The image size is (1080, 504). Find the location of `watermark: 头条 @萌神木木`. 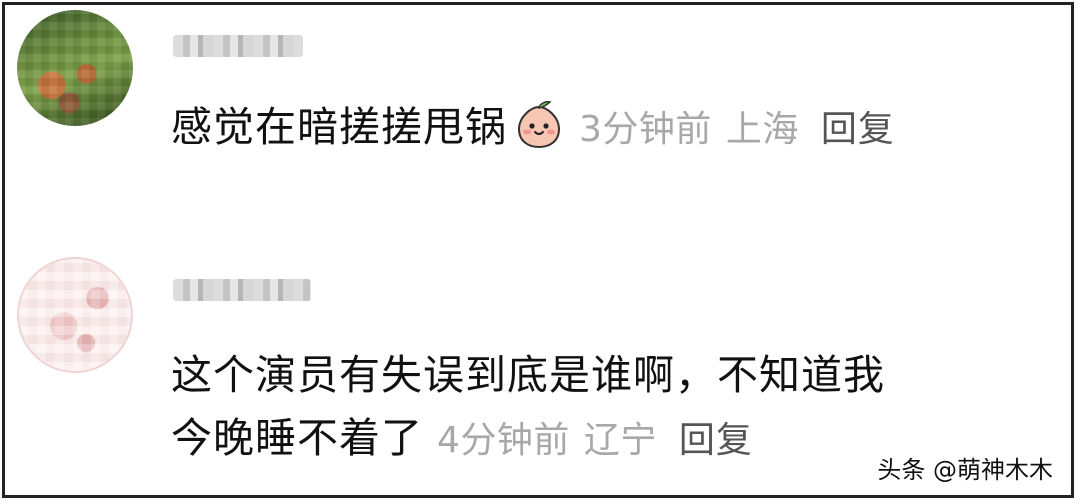

watermark: 头条 @萌神木木 is located at coordinates (965, 470).